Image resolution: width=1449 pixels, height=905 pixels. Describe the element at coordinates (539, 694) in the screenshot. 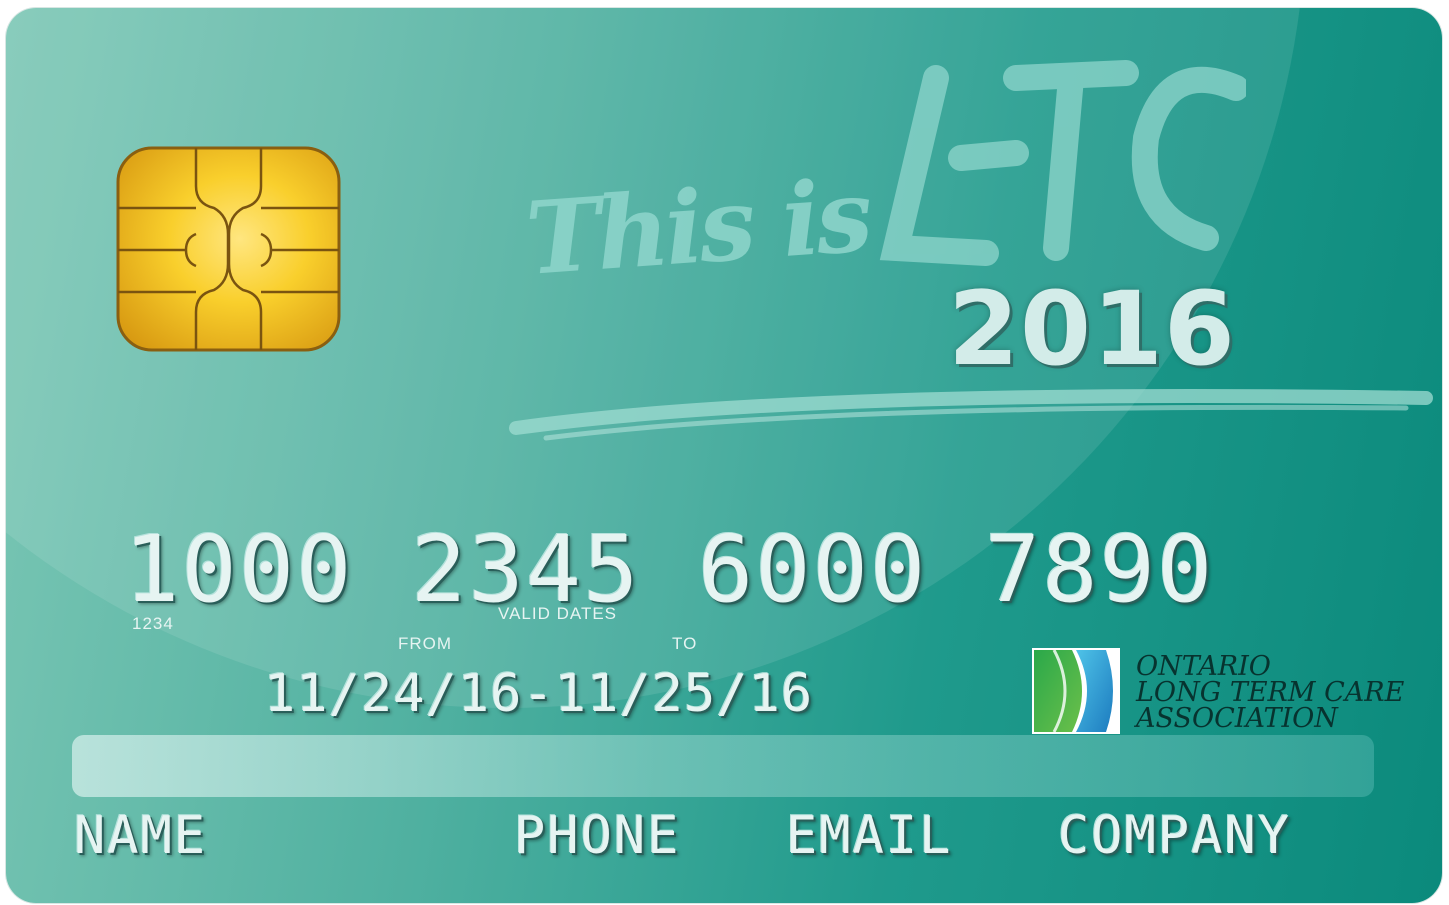

I see `valid-dates-value: 11/24/16-11/25/16` at that location.